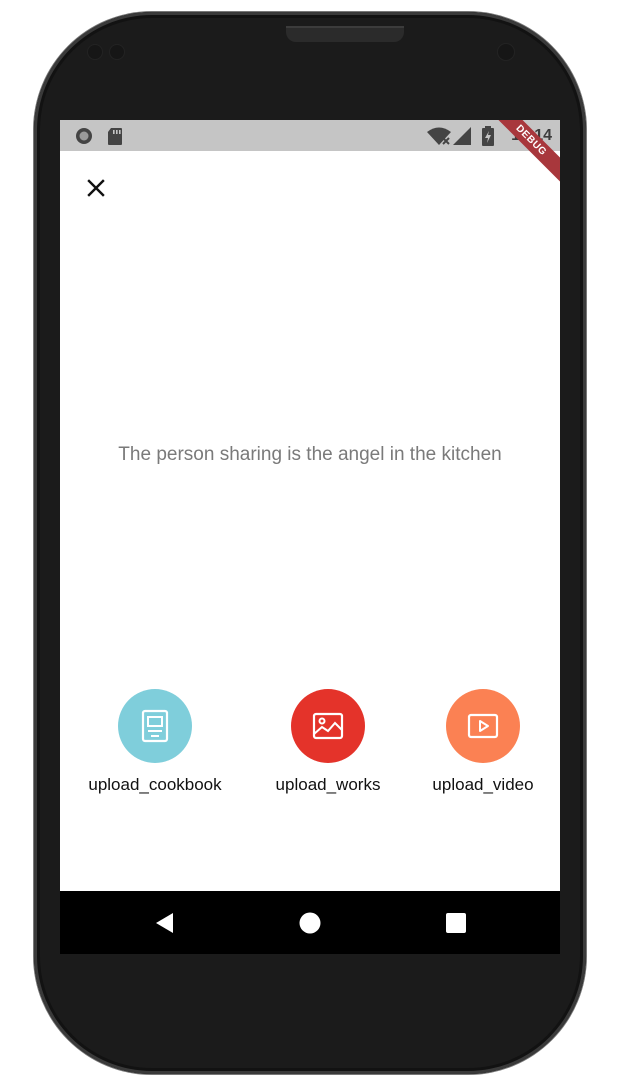 This screenshot has width=620, height=1086. What do you see at coordinates (439, 138) in the screenshot?
I see `wifi-icon` at bounding box center [439, 138].